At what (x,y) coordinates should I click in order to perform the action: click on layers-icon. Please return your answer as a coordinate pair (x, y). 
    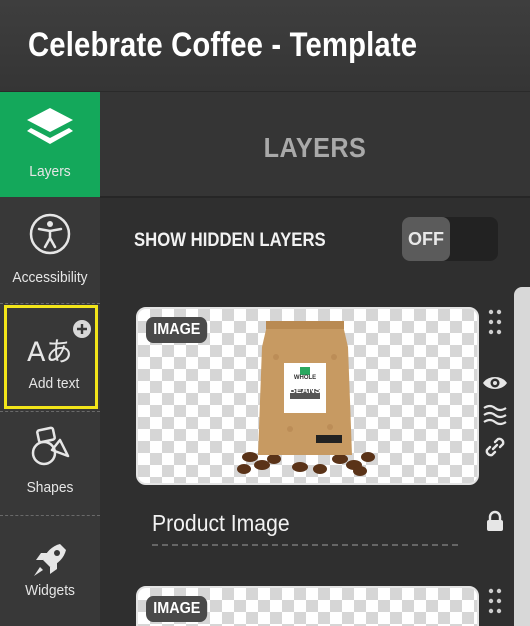
    Looking at the image, I should click on (50, 126).